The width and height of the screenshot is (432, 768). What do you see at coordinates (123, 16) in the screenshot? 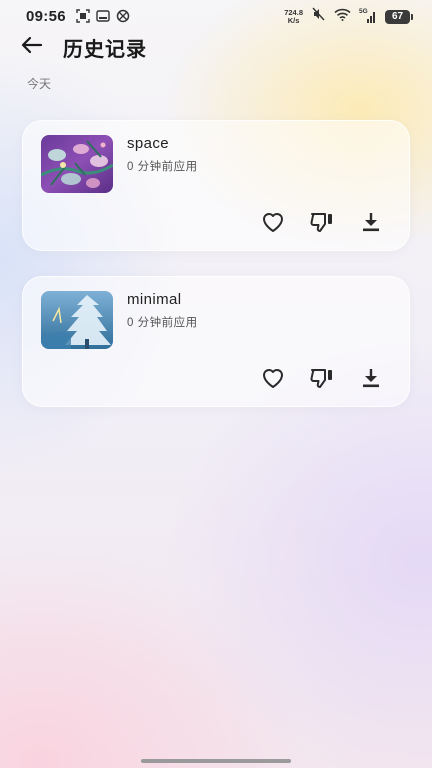
I see `blocked-icon` at bounding box center [123, 16].